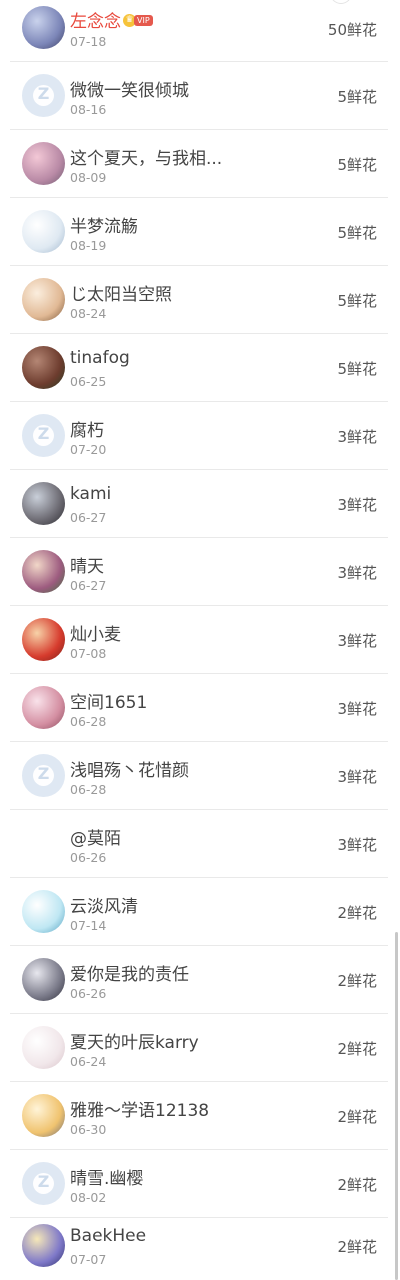  I want to click on list-item: じ太阳当空照 08-24 5鲜花, so click(199, 300).